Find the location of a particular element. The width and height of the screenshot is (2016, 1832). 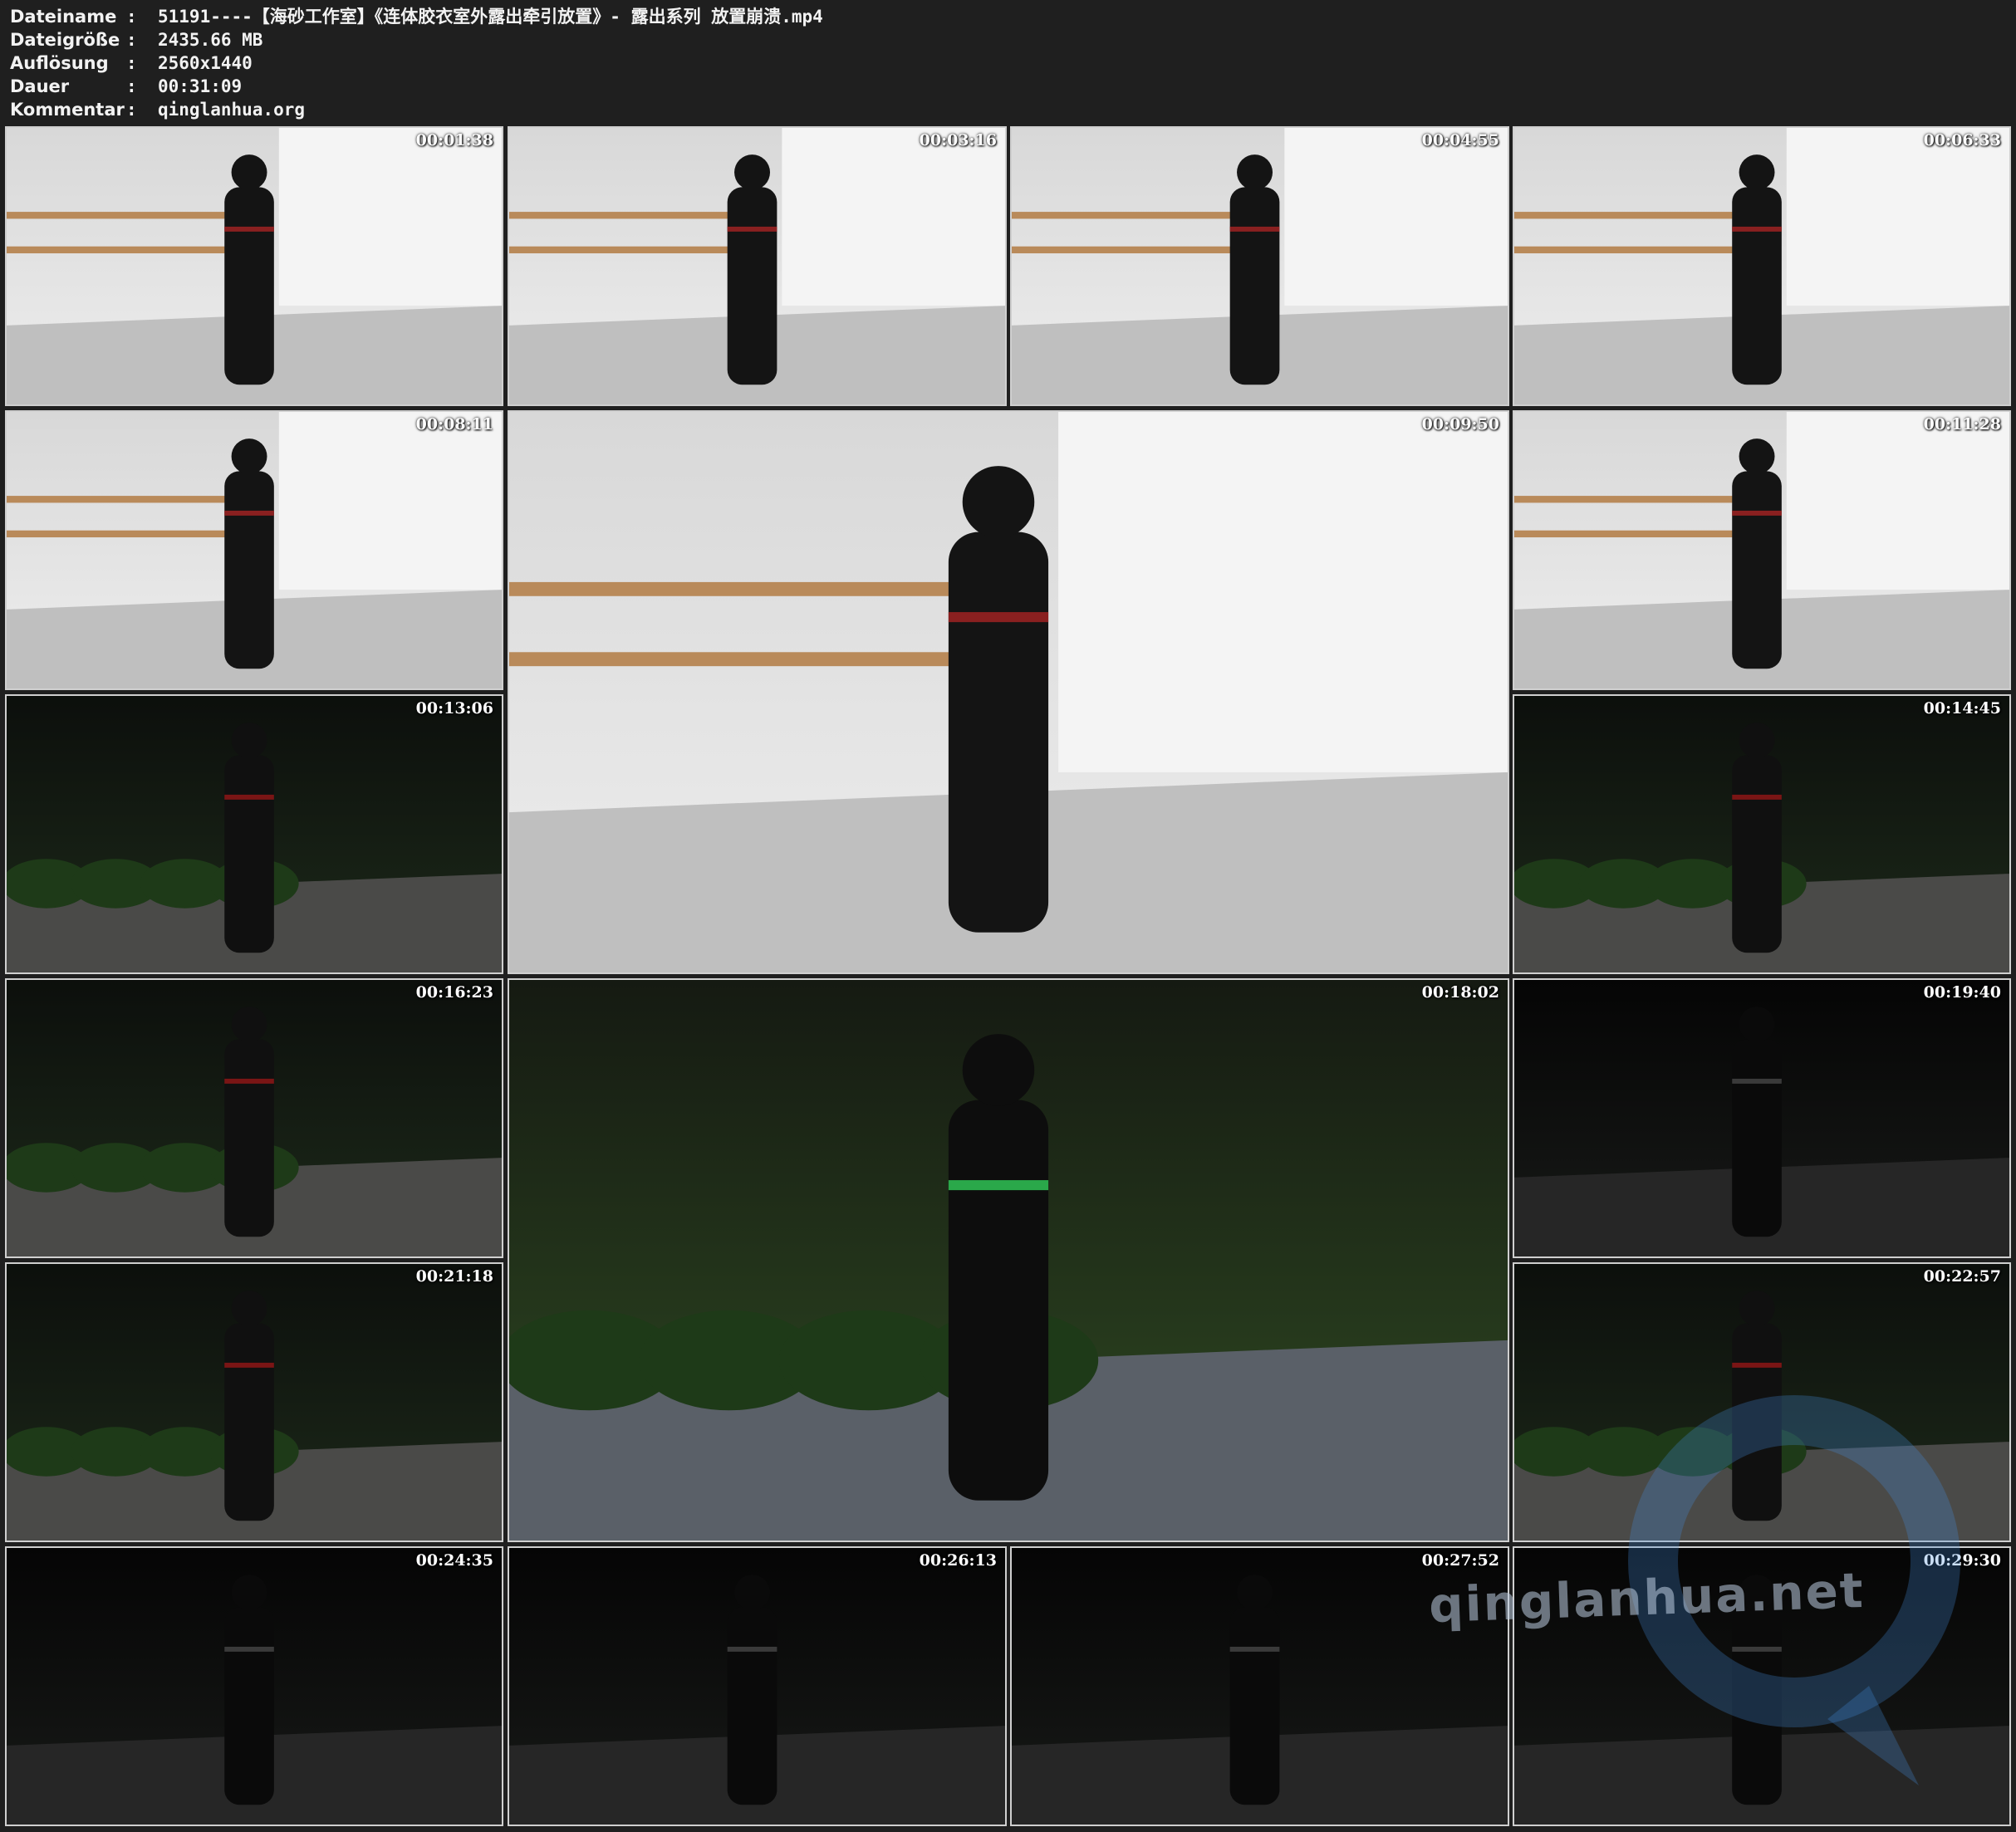

thumbnail-timestamp: 00:13:06 is located at coordinates (454, 708).